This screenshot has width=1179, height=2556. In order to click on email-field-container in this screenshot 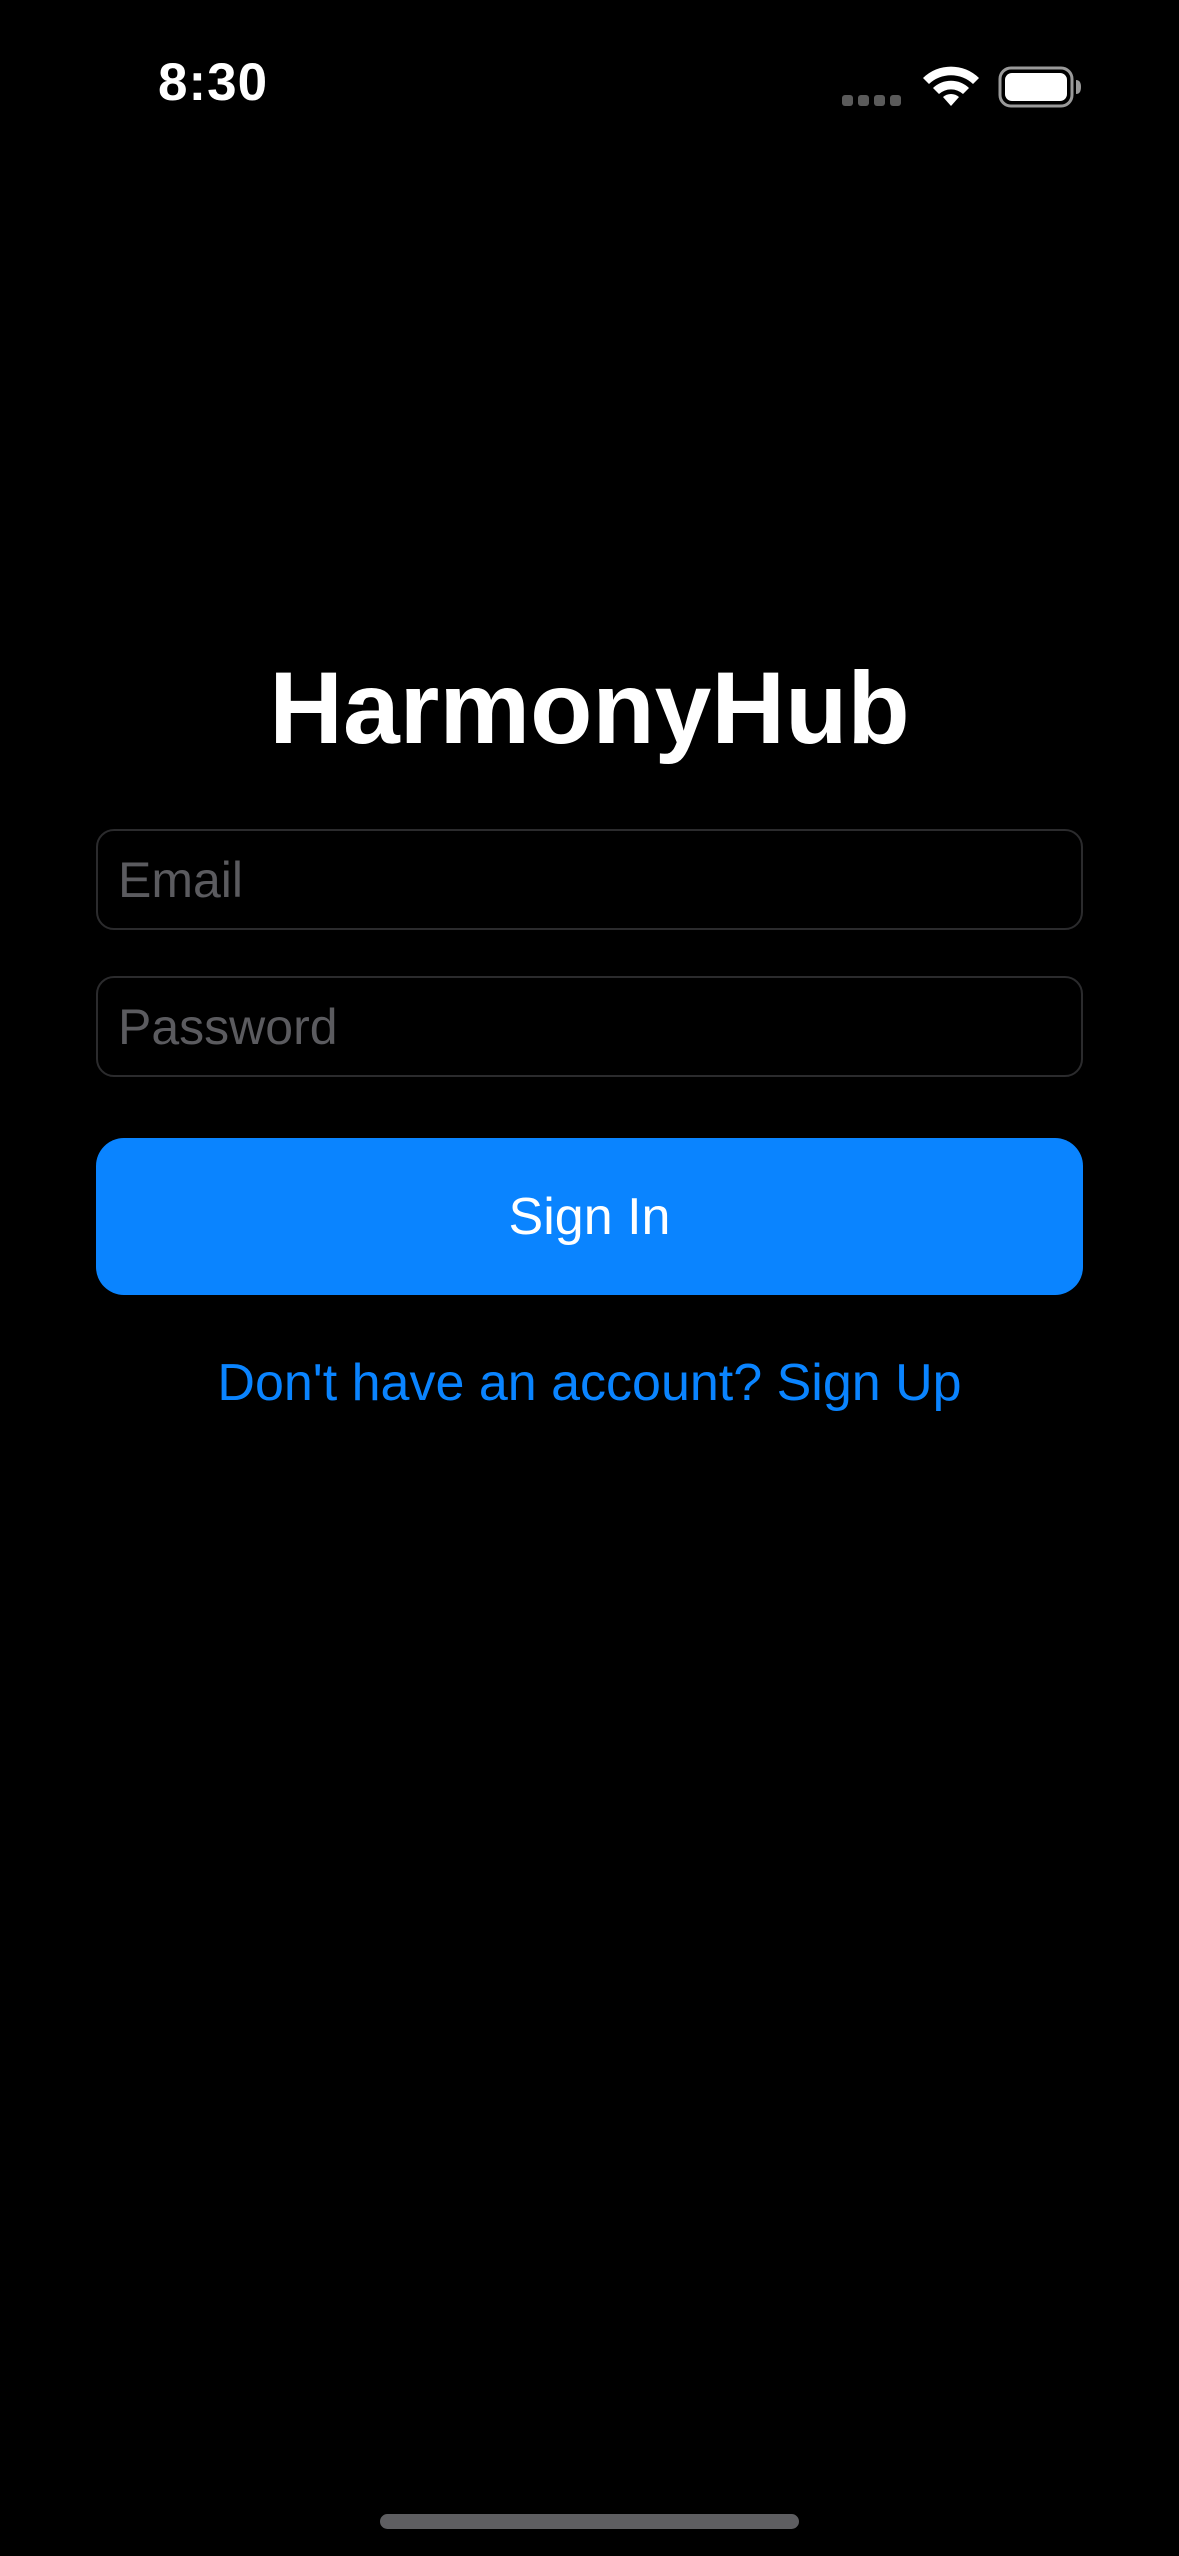, I will do `click(589, 879)`.